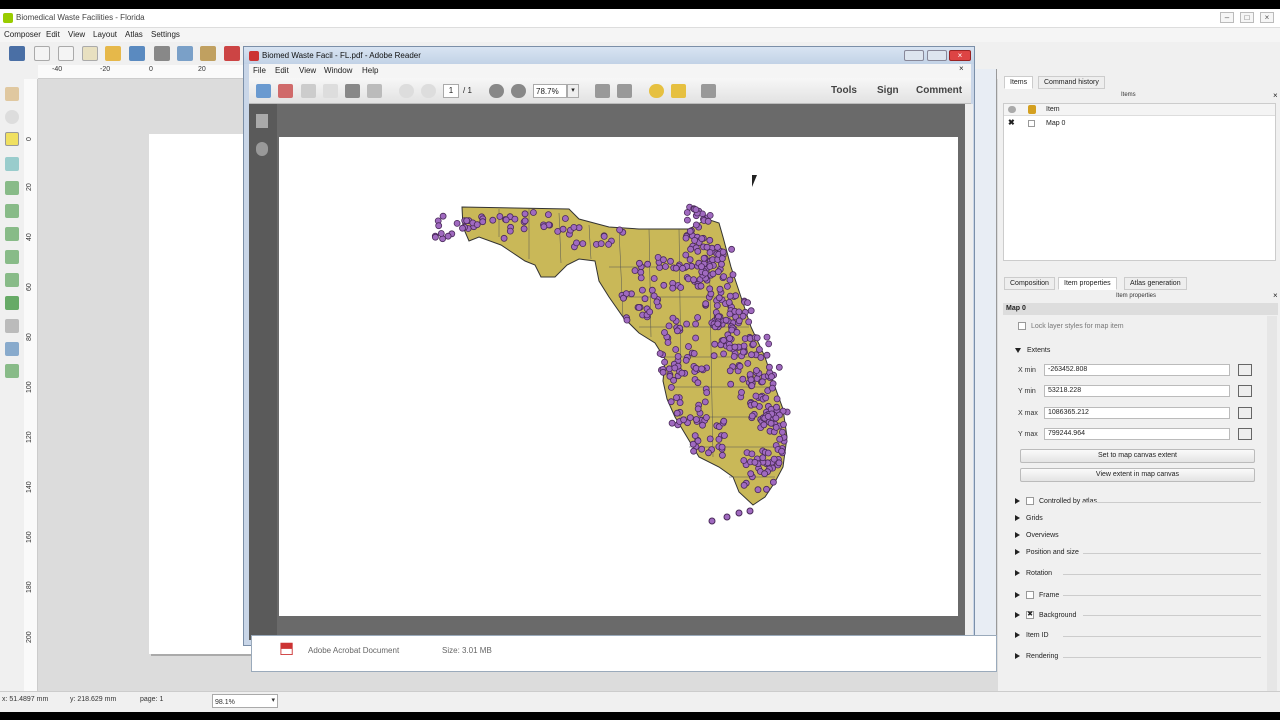  What do you see at coordinates (185, 53) in the screenshot?
I see `export-image-icon` at bounding box center [185, 53].